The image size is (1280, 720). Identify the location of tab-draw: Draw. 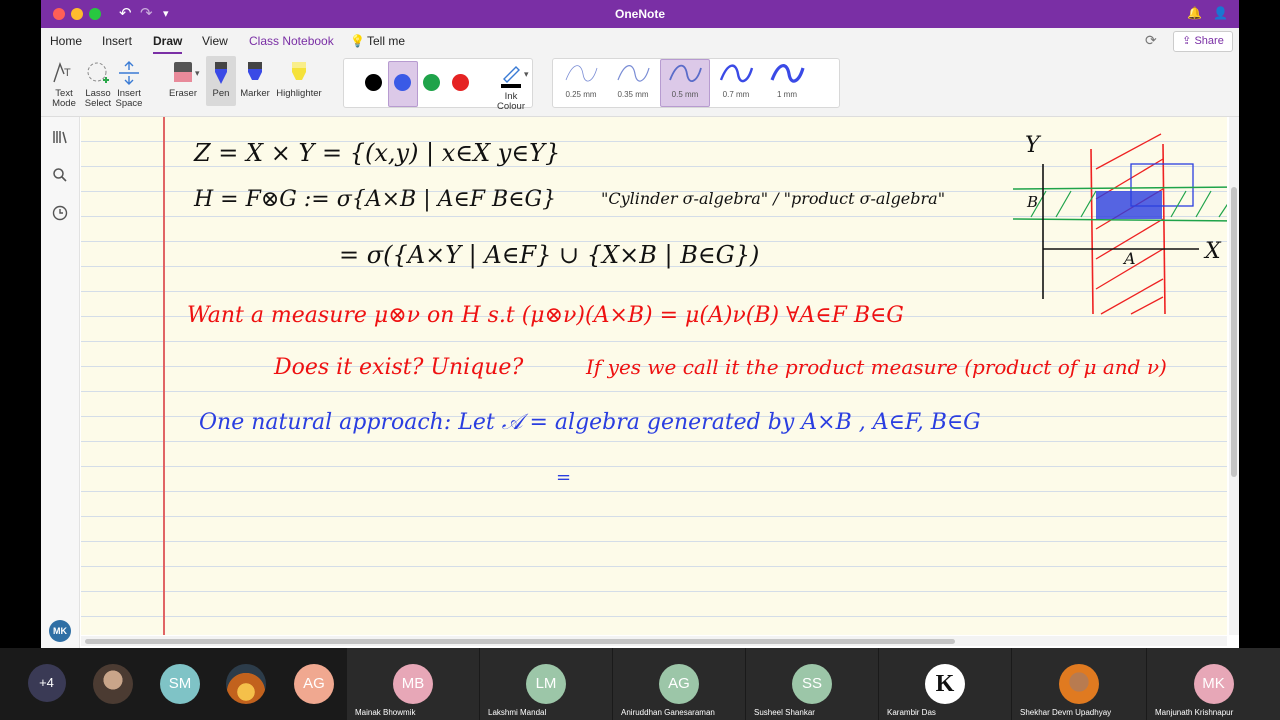
(168, 44).